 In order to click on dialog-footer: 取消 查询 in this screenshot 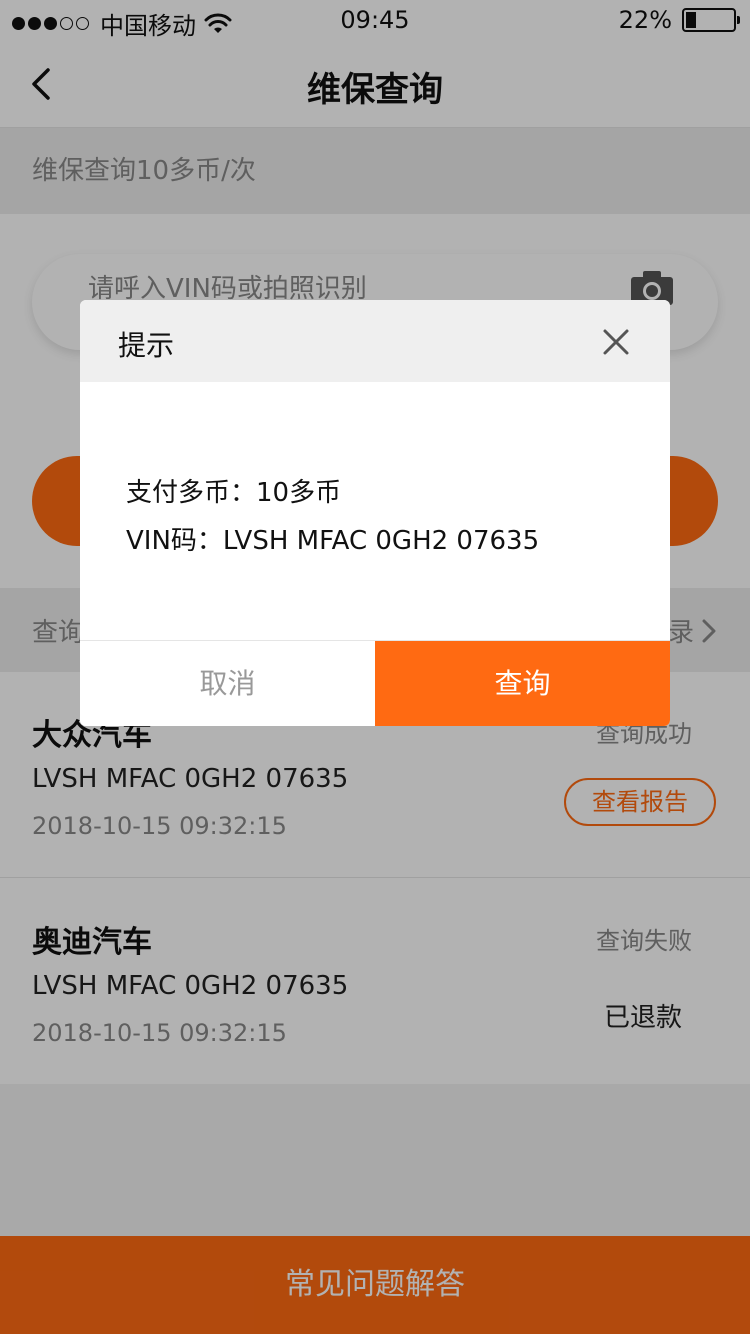, I will do `click(375, 683)`.